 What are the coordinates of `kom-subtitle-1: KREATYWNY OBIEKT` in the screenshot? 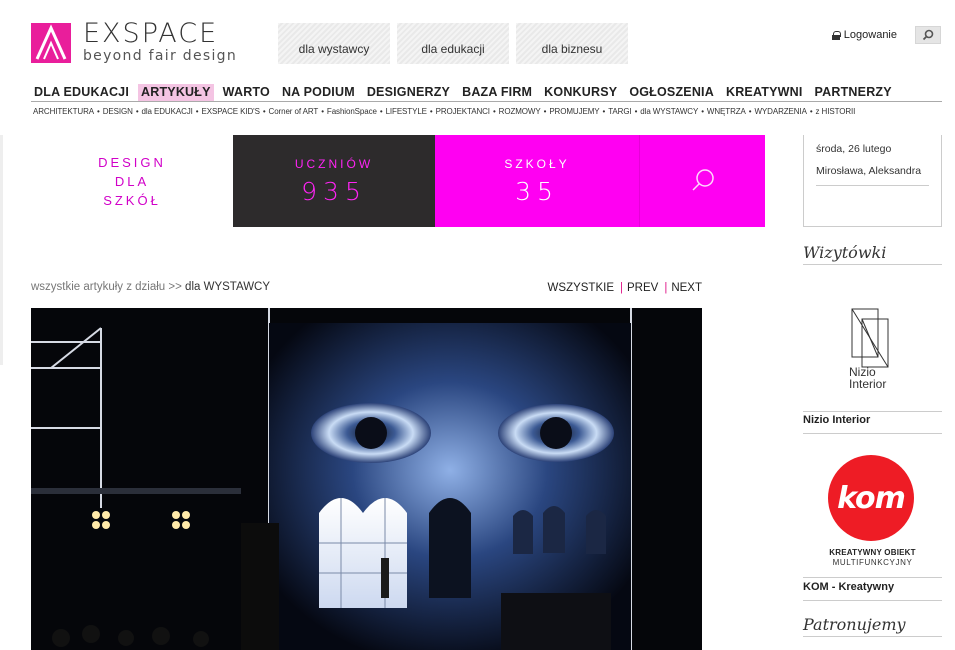 It's located at (872, 552).